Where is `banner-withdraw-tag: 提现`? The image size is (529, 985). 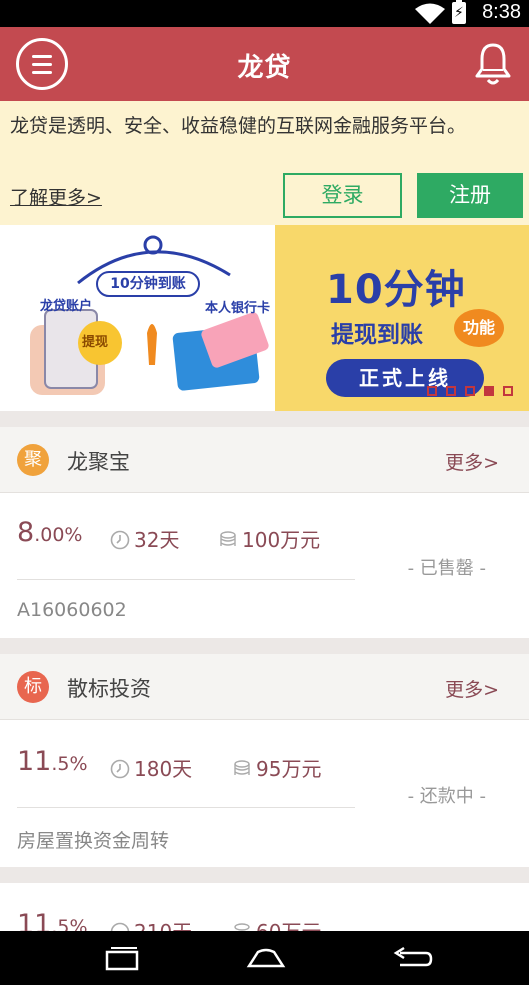 banner-withdraw-tag: 提现 is located at coordinates (95, 342).